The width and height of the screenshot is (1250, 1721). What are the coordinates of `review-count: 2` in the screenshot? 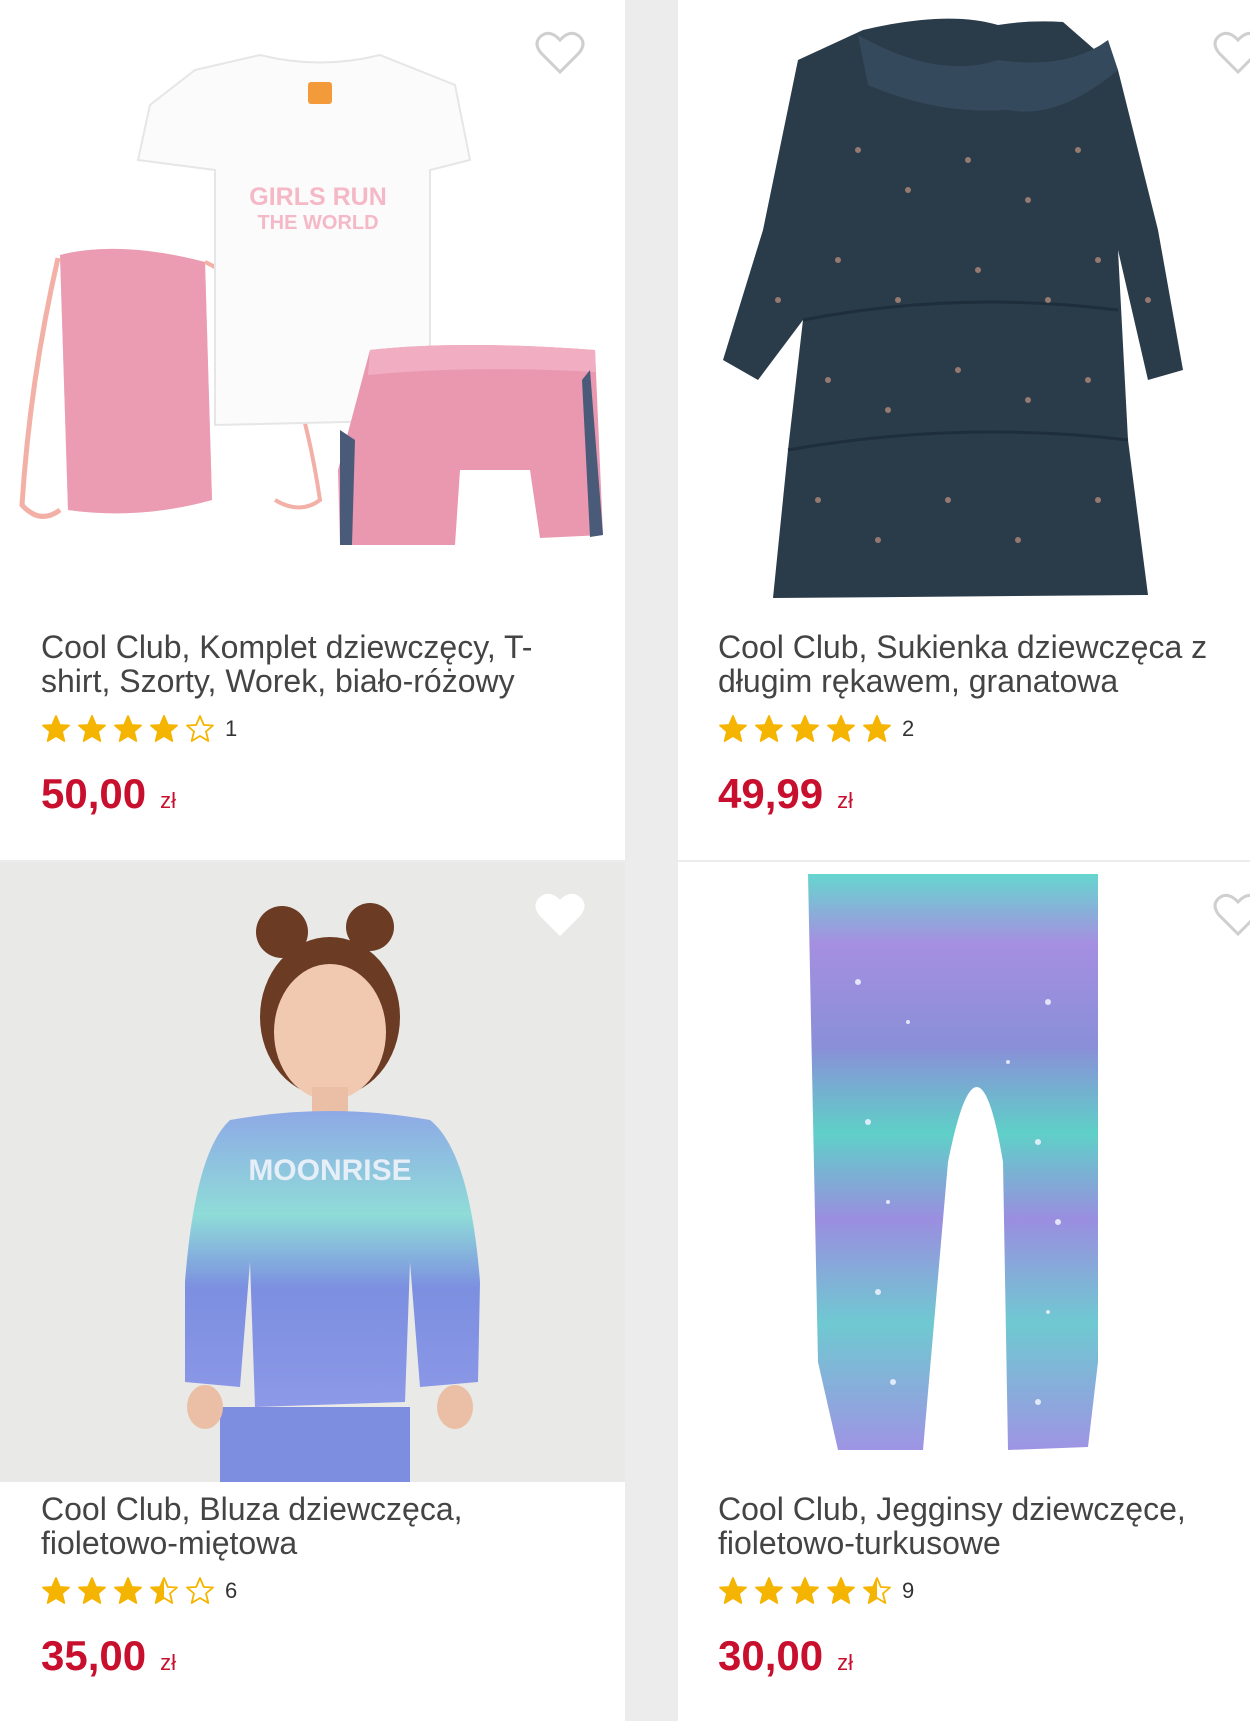 It's located at (908, 728).